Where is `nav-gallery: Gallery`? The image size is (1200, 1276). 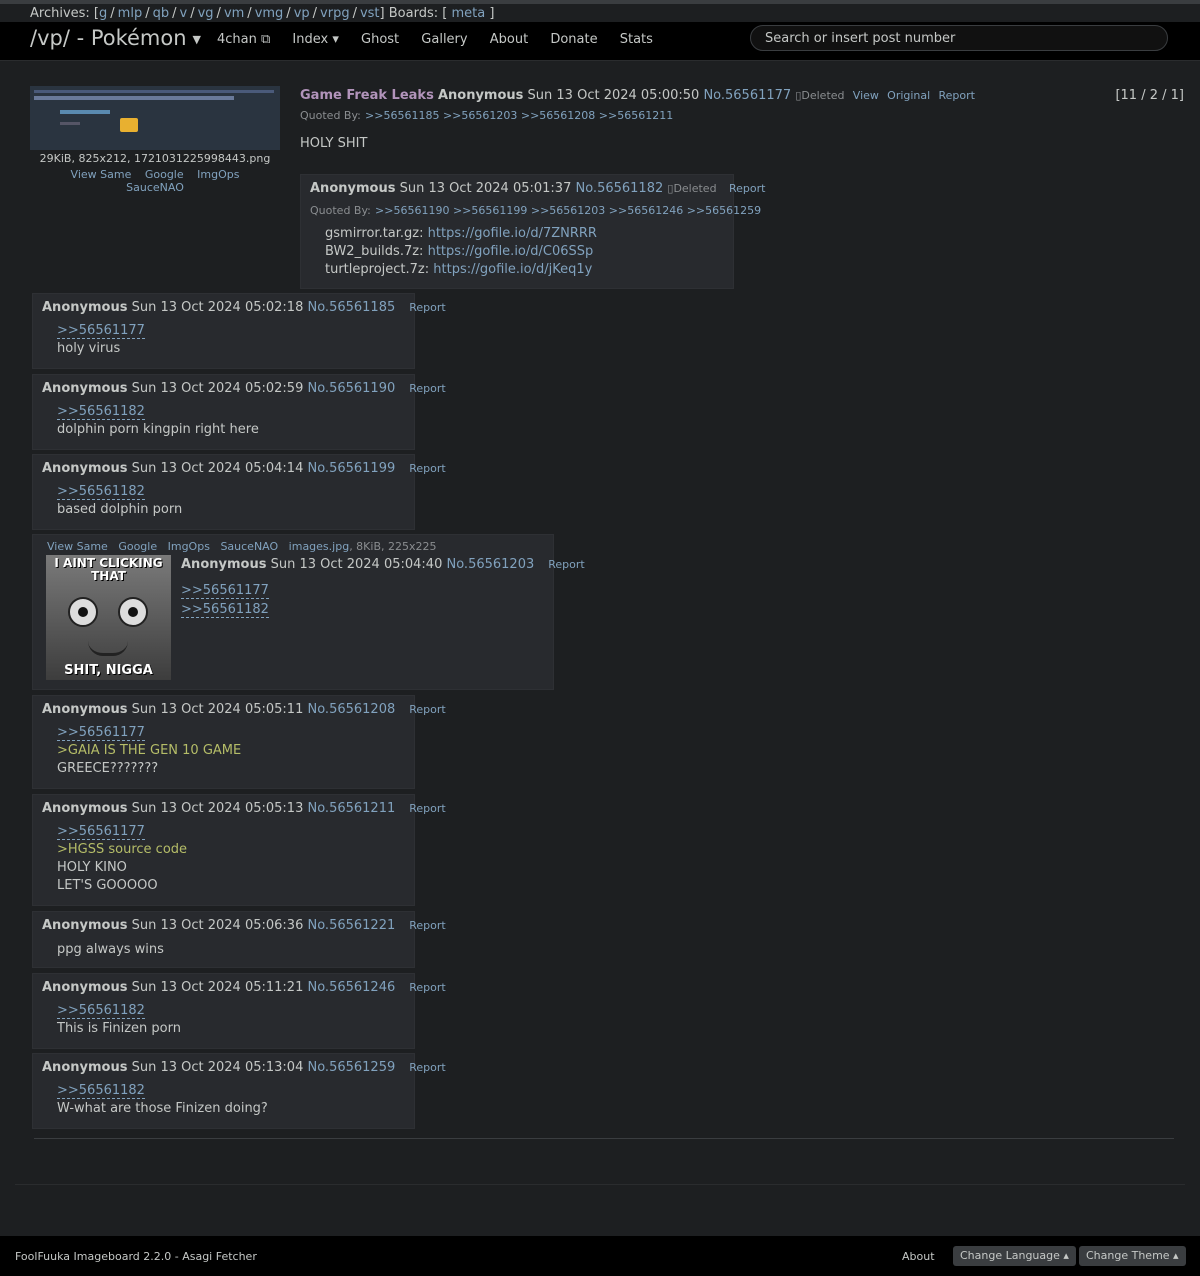 nav-gallery: Gallery is located at coordinates (444, 39).